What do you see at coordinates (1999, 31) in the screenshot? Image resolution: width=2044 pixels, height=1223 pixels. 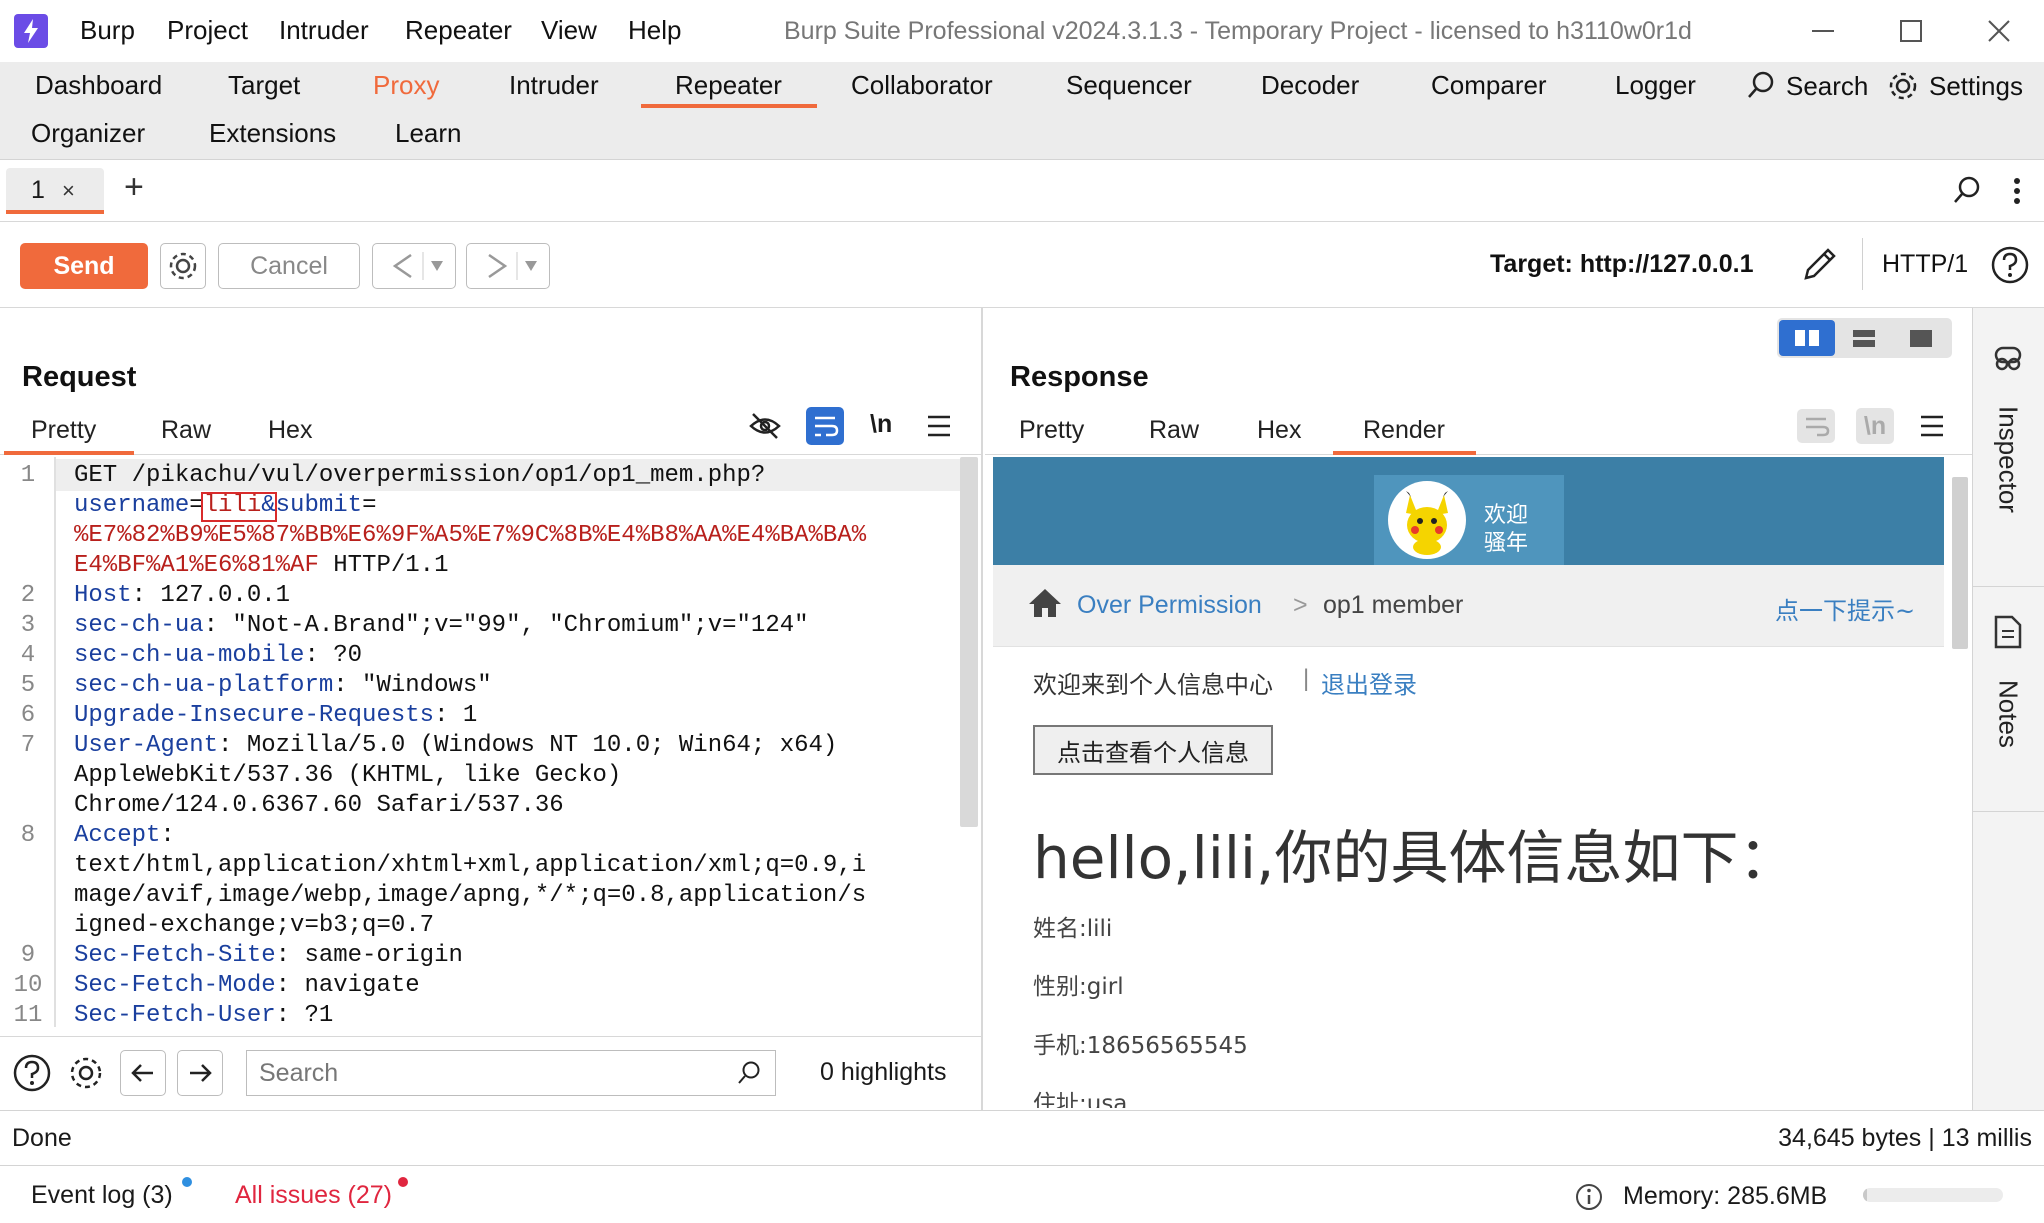 I see `close-window-icon` at bounding box center [1999, 31].